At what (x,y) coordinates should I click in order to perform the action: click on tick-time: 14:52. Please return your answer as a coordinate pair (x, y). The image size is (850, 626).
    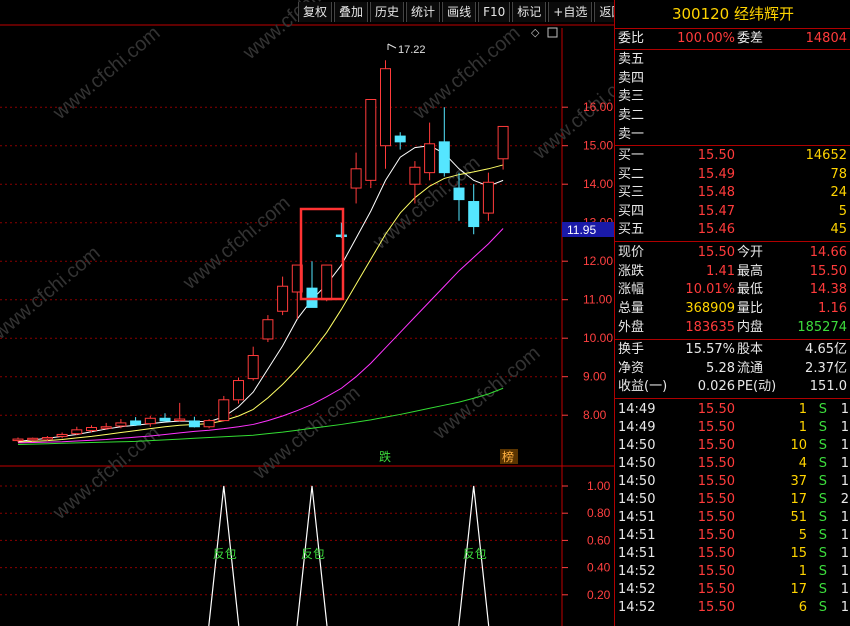
    Looking at the image, I should click on (637, 589).